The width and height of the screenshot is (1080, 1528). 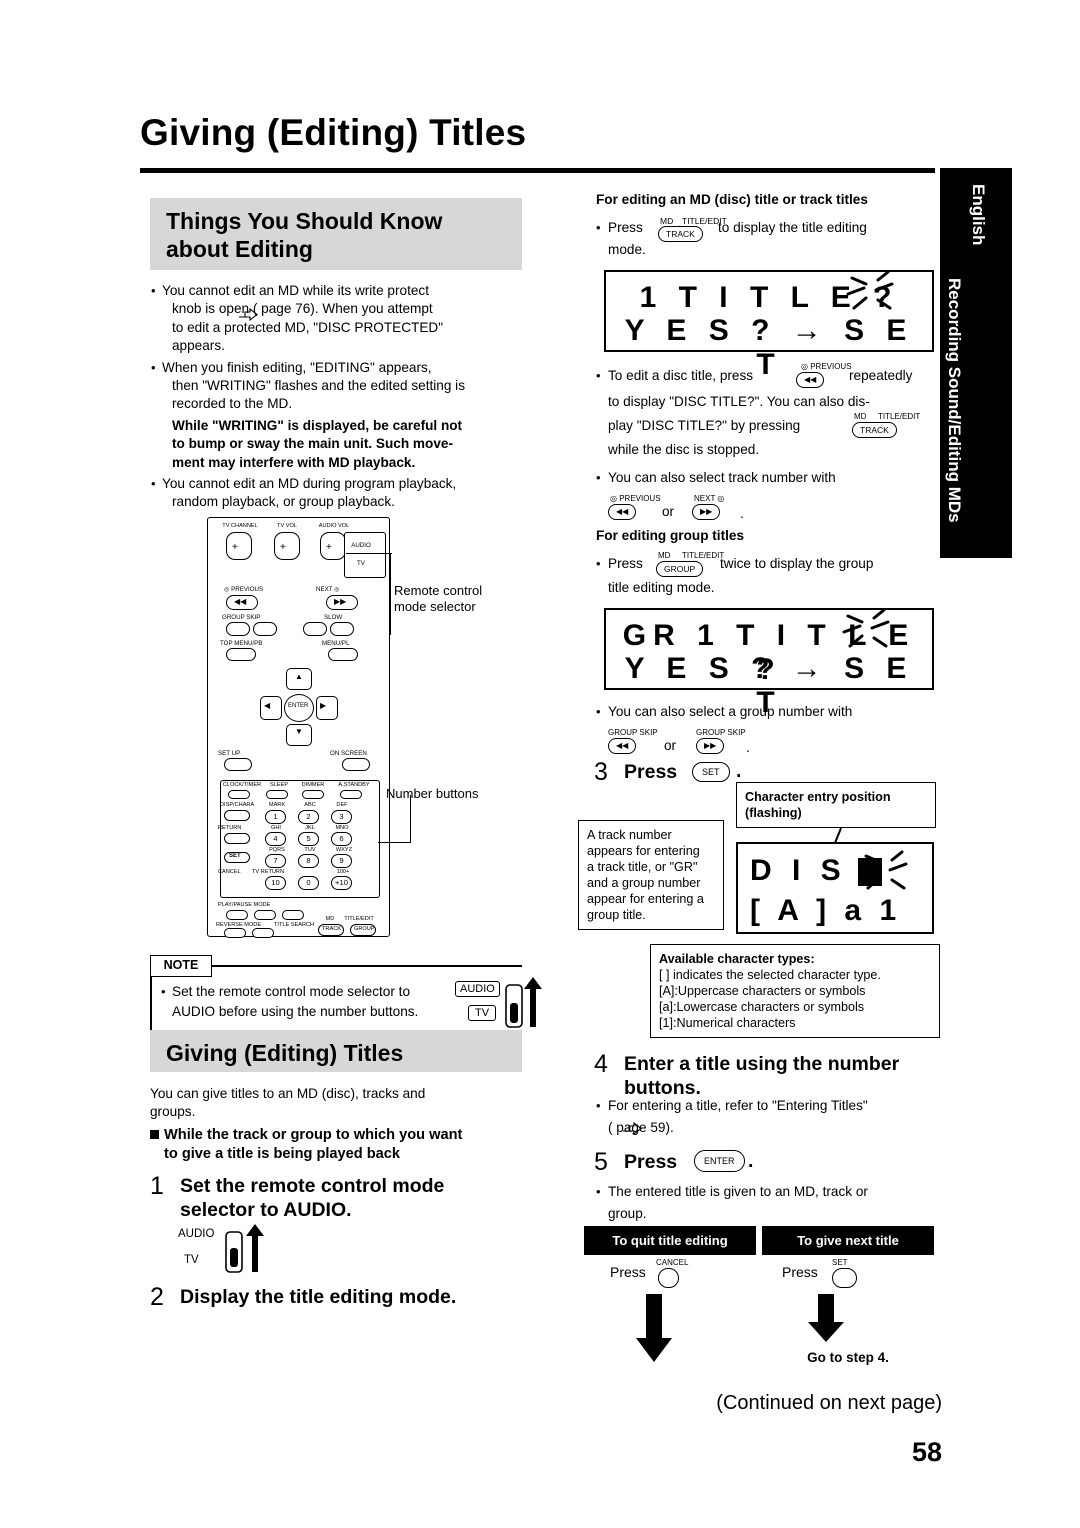 I want to click on remote-dpad: ENTER ▲ ▼ ◀ ▶, so click(x=299, y=707).